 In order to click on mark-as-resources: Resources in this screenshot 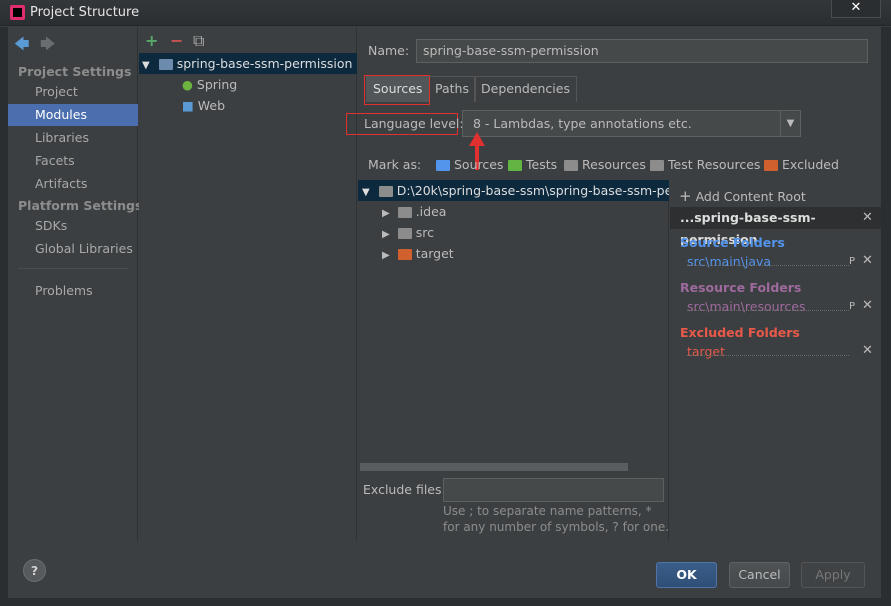, I will do `click(605, 164)`.